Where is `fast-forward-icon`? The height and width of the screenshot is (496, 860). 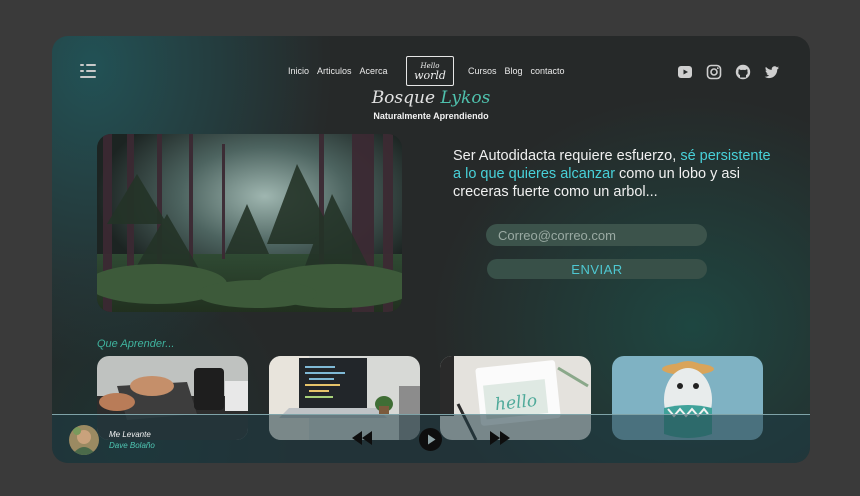 fast-forward-icon is located at coordinates (500, 438).